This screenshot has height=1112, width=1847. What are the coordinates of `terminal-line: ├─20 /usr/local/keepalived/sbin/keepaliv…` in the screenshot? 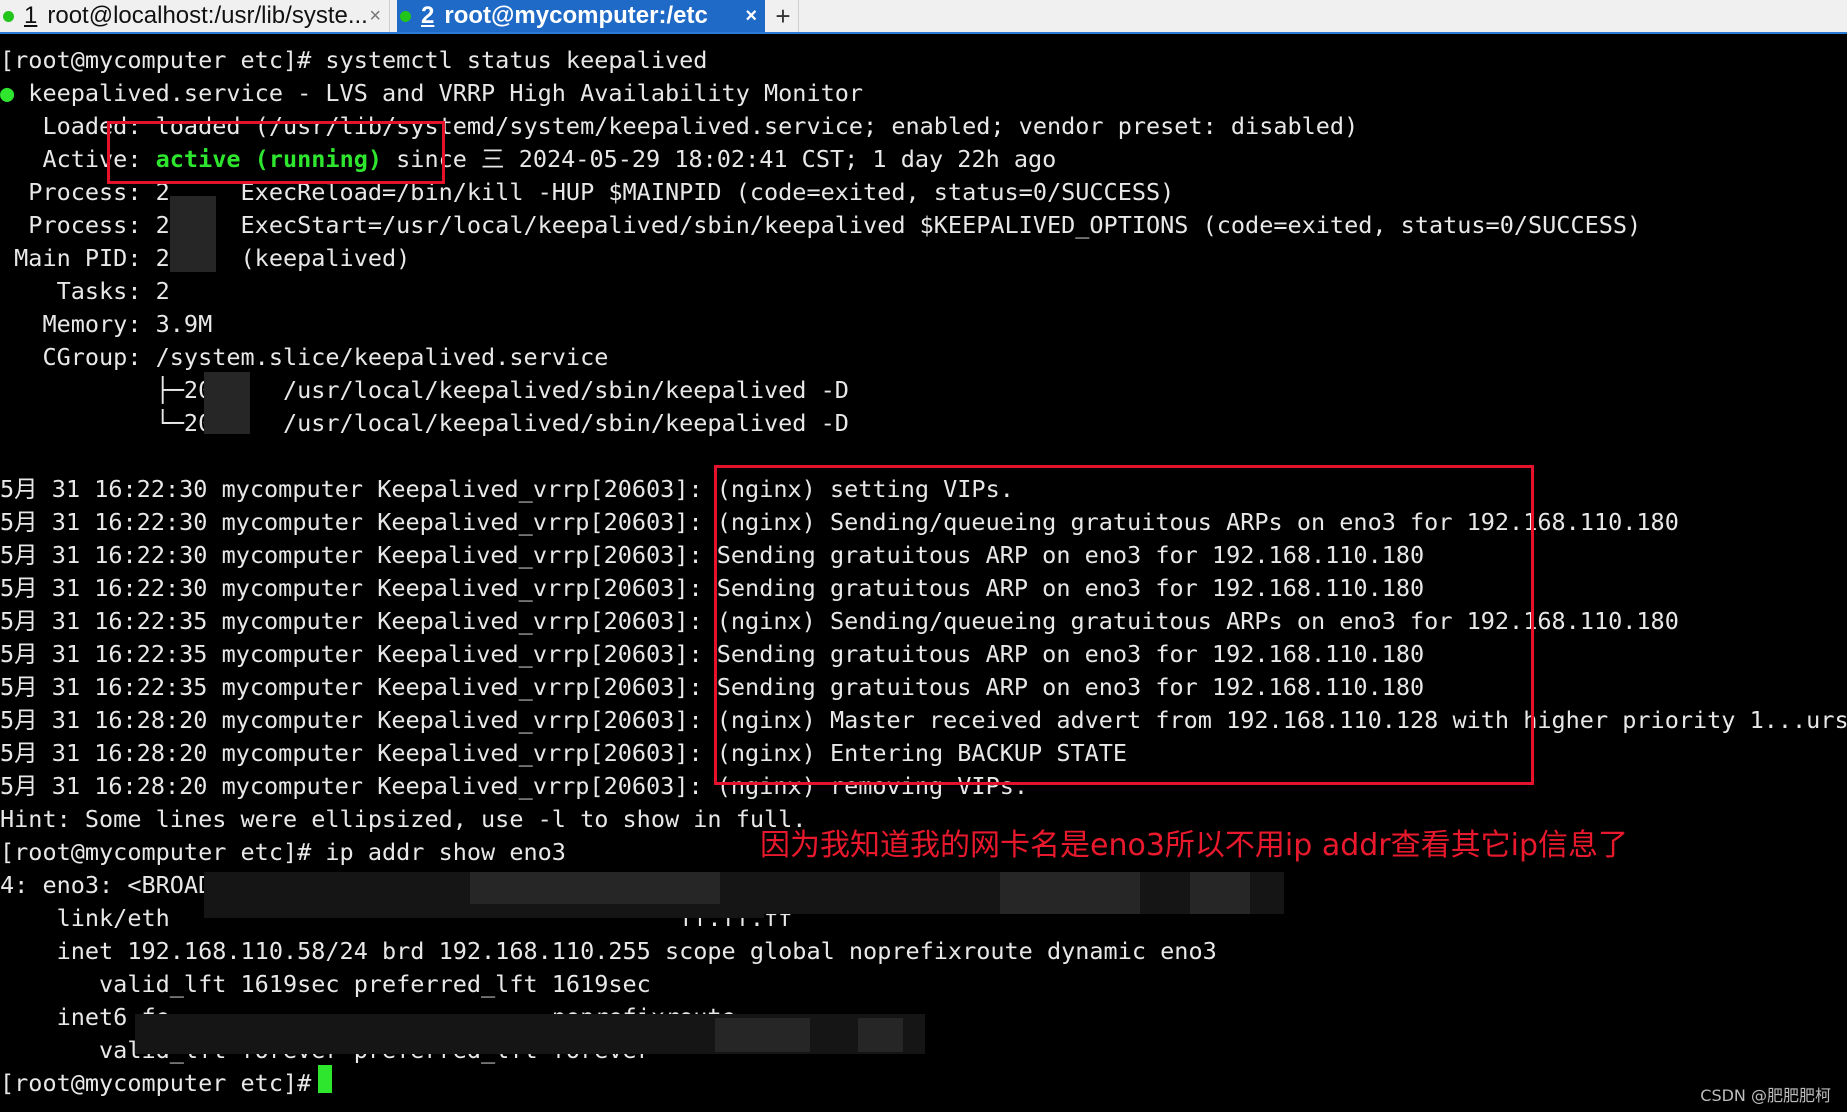 It's located at (424, 390).